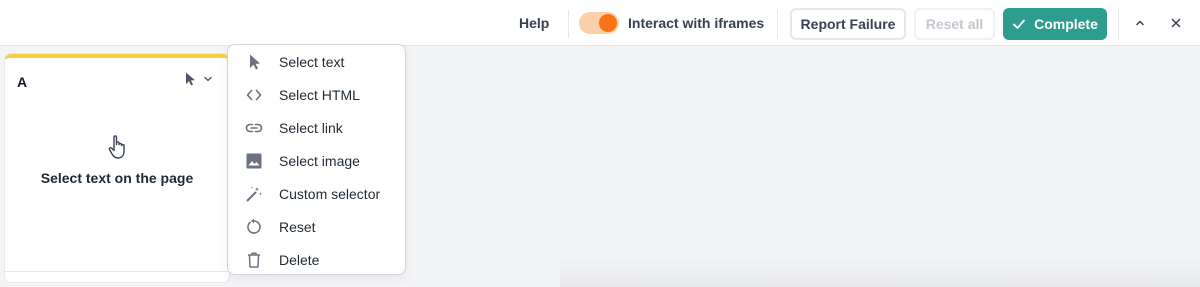 The image size is (1200, 287). What do you see at coordinates (319, 161) in the screenshot?
I see `menu-item-label: Select image` at bounding box center [319, 161].